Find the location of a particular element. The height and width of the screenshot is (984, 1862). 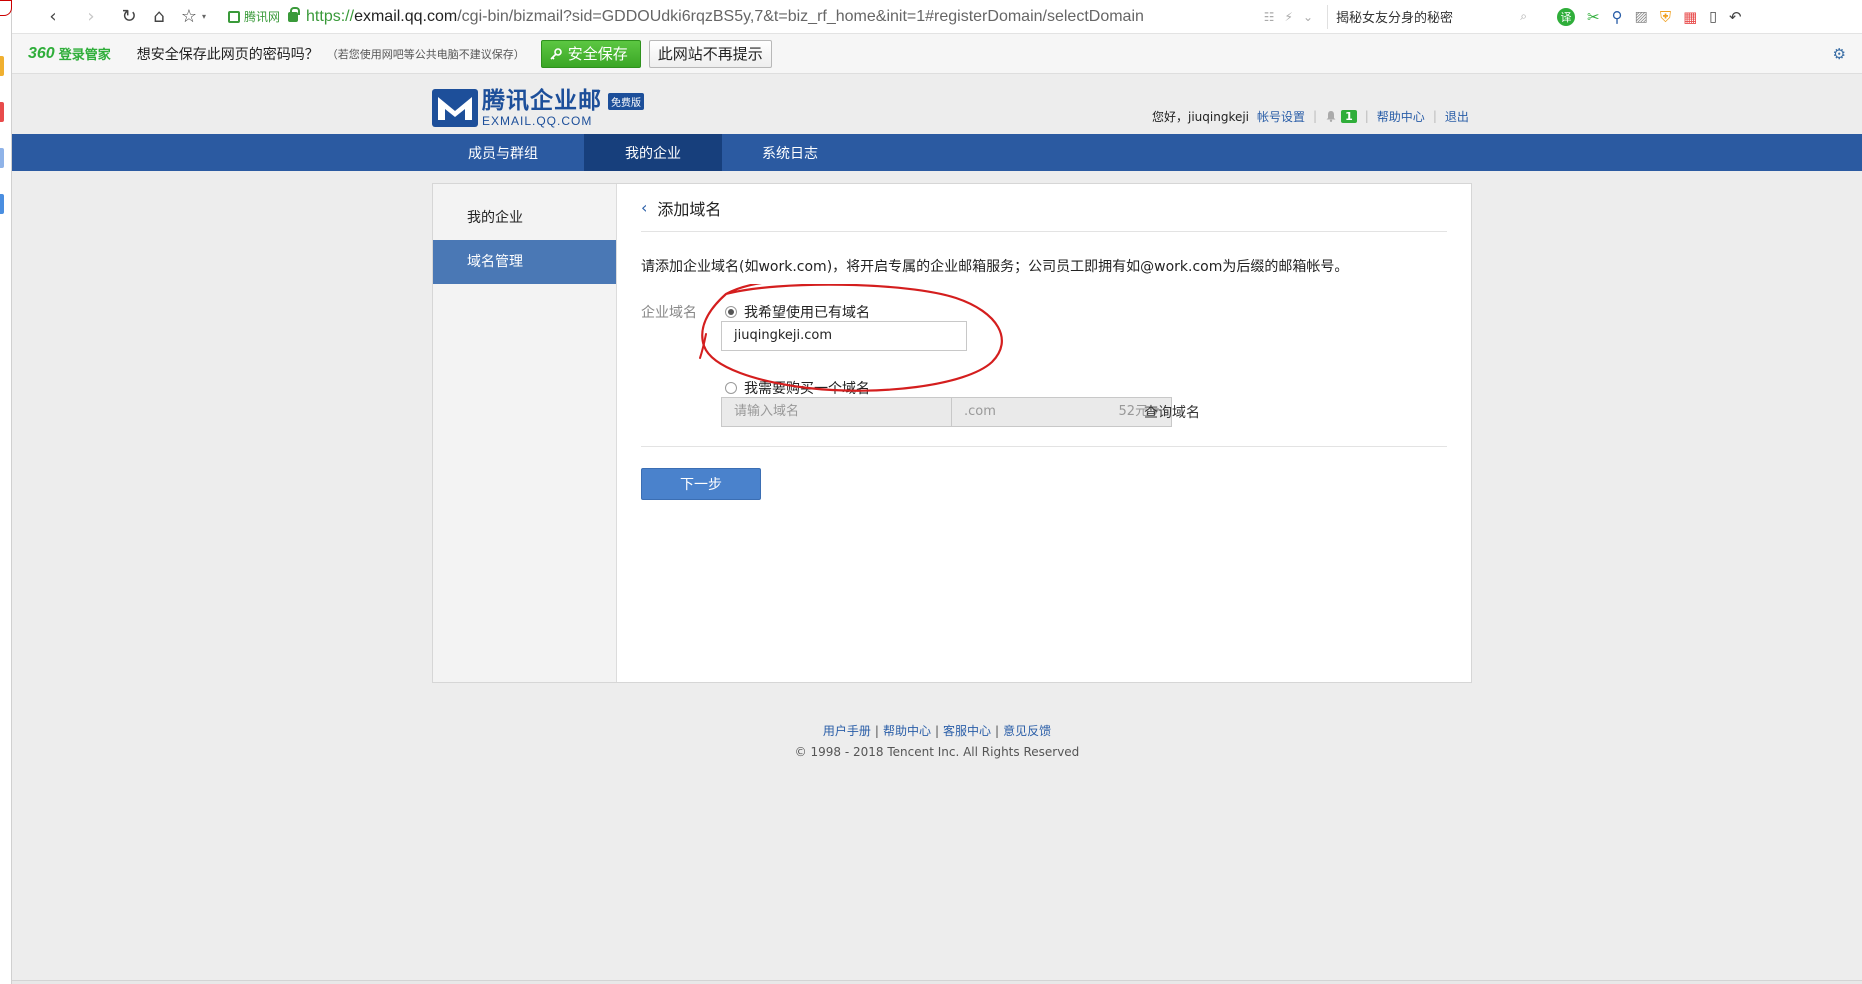

notification-count-badge: 1 is located at coordinates (1349, 116).